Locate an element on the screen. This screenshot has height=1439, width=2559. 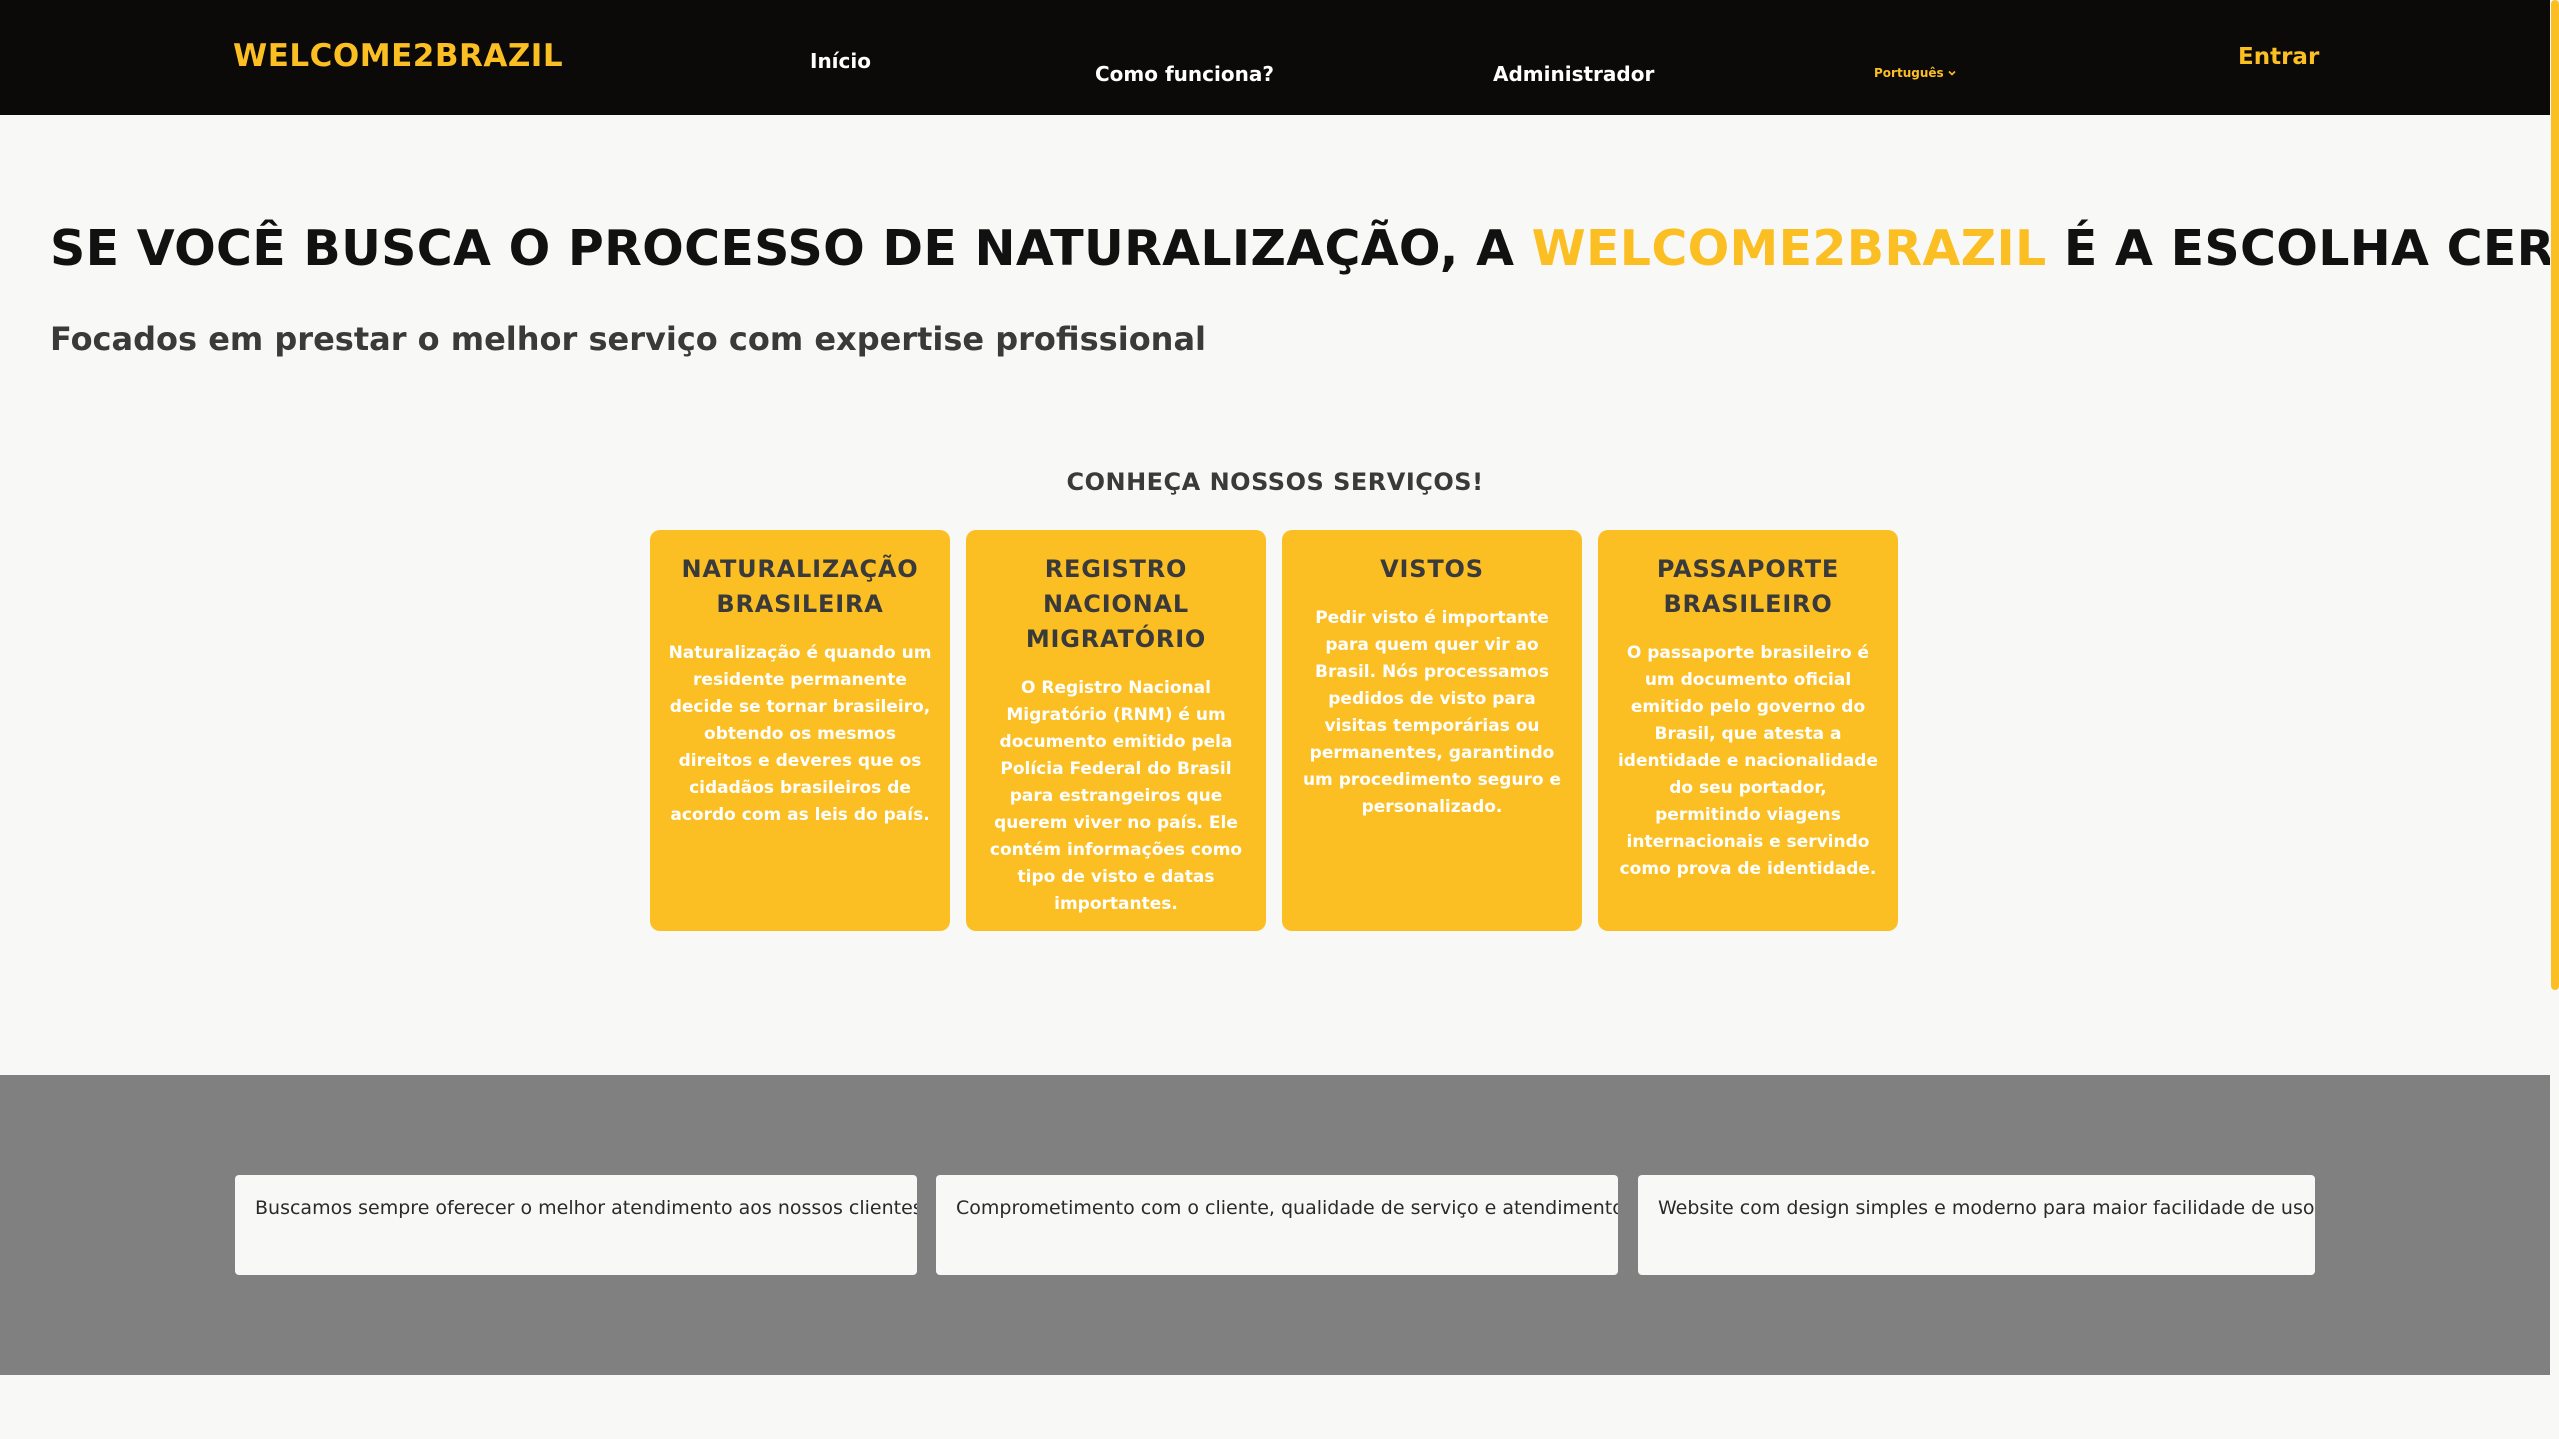
page-scrollbar is located at coordinates (2554, 719).